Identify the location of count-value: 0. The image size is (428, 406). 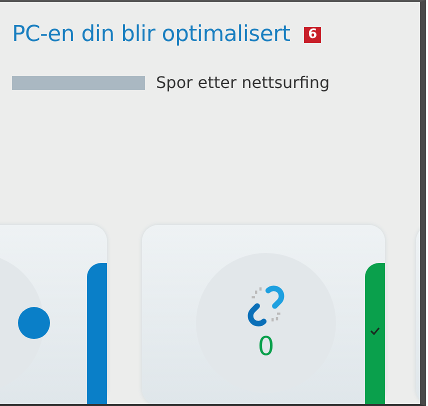
(266, 347).